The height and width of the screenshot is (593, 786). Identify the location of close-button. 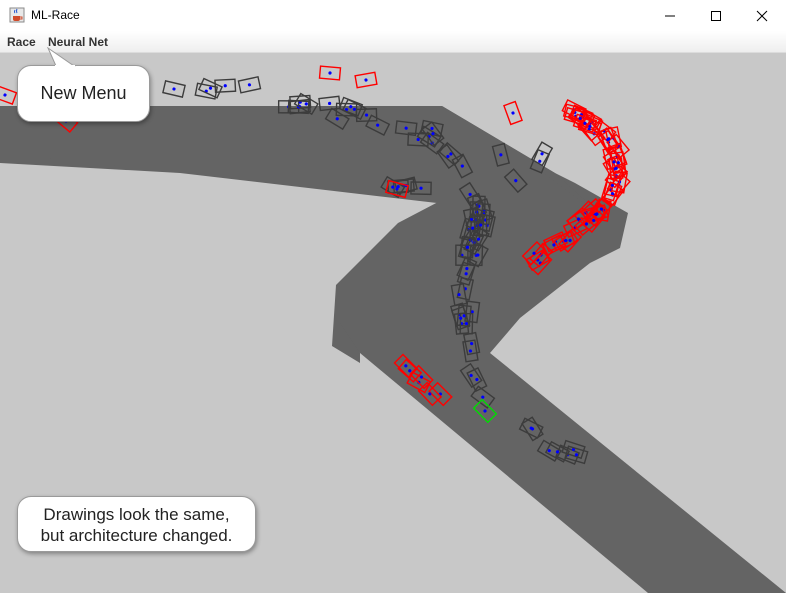
(762, 15).